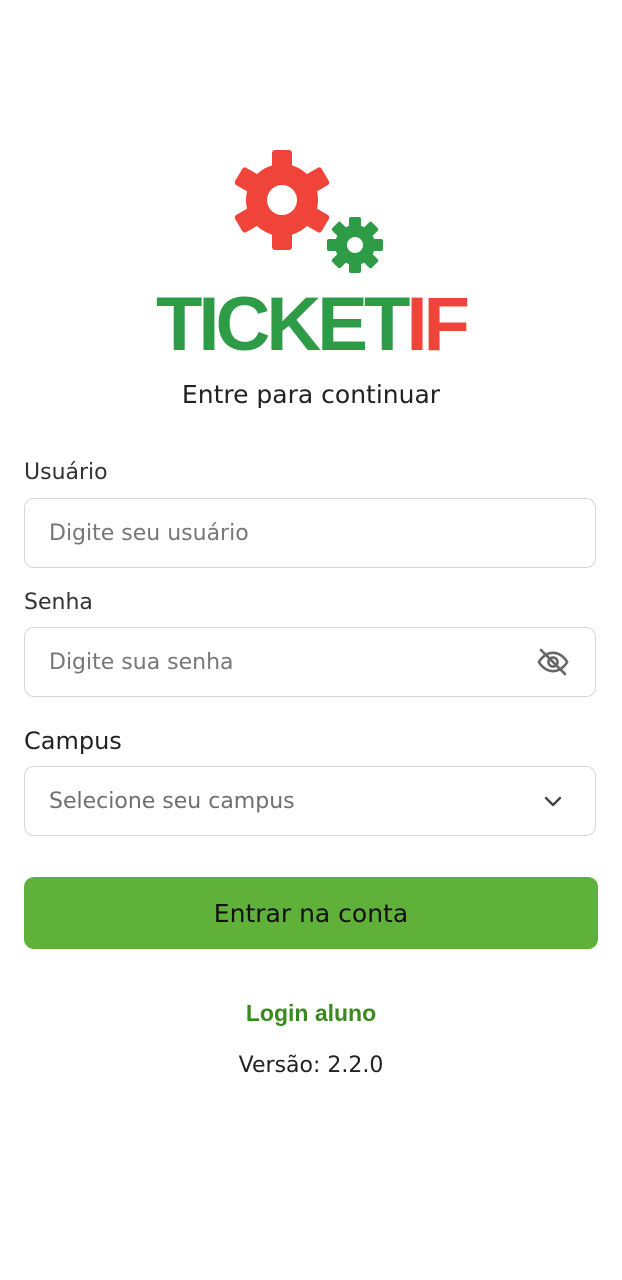 The width and height of the screenshot is (622, 1280). What do you see at coordinates (73, 741) in the screenshot?
I see `campus-label: Campus` at bounding box center [73, 741].